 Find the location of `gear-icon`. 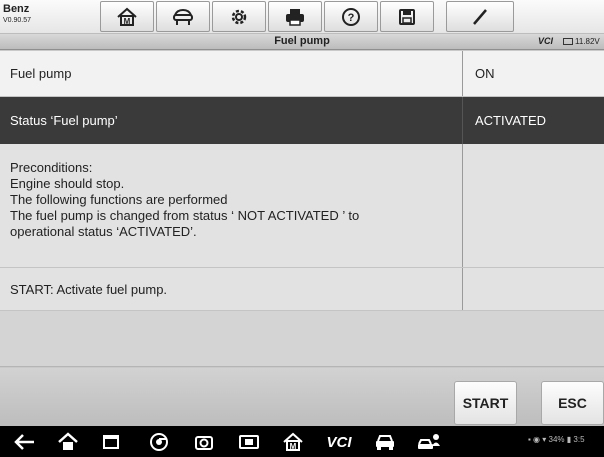

gear-icon is located at coordinates (239, 16).